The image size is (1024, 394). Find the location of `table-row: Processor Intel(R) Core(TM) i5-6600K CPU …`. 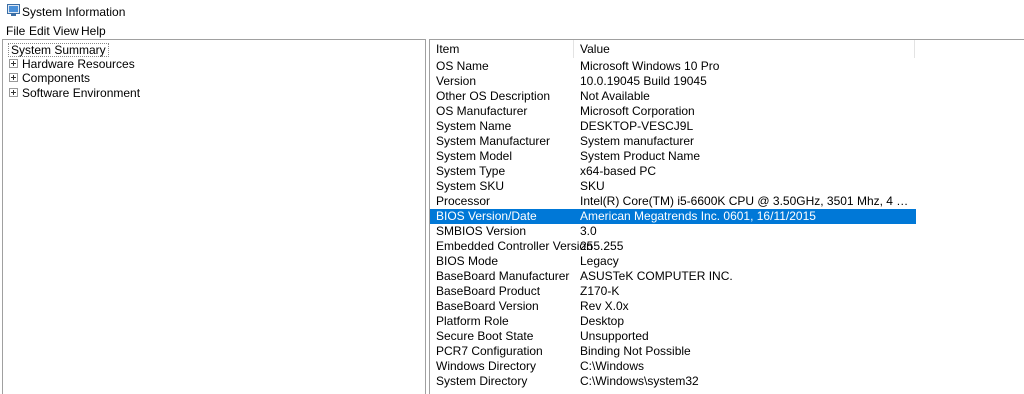

table-row: Processor Intel(R) Core(TM) i5-6600K CPU … is located at coordinates (673, 201).